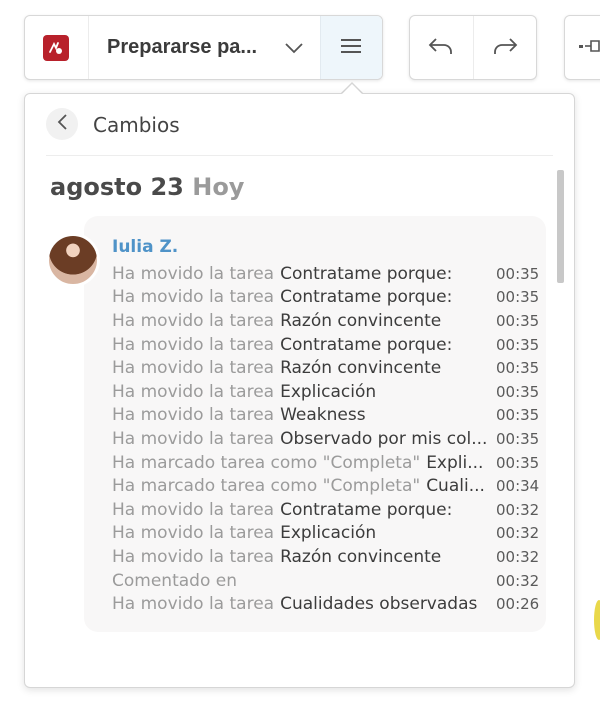 This screenshot has height=707, width=600. Describe the element at coordinates (326, 581) in the screenshot. I see `change-entry: Comentado en 00:32` at that location.